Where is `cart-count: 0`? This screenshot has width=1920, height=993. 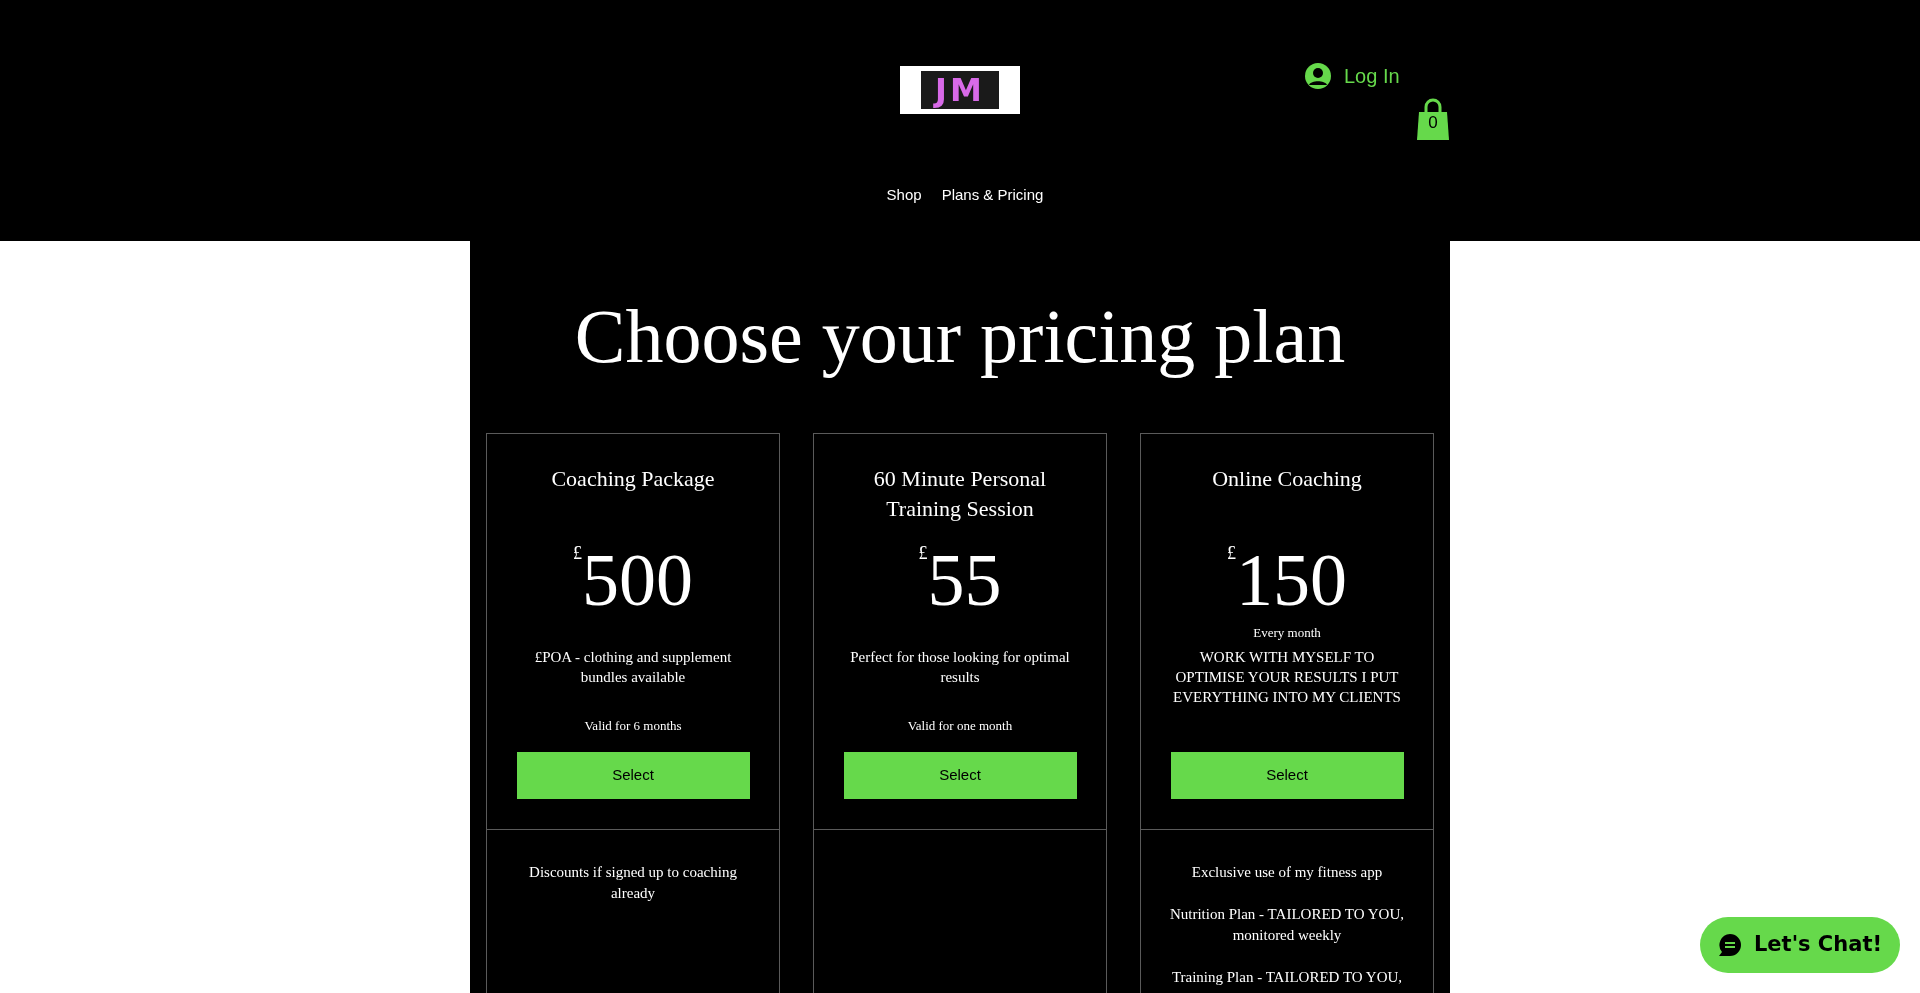 cart-count: 0 is located at coordinates (1433, 122).